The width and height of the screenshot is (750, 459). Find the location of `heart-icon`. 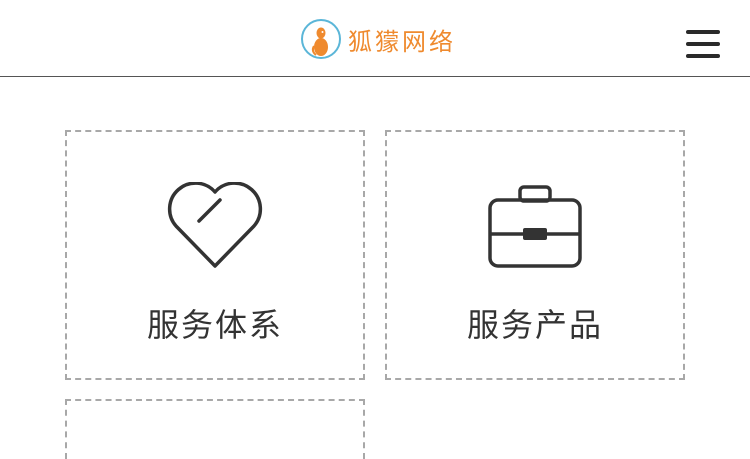

heart-icon is located at coordinates (215, 225).